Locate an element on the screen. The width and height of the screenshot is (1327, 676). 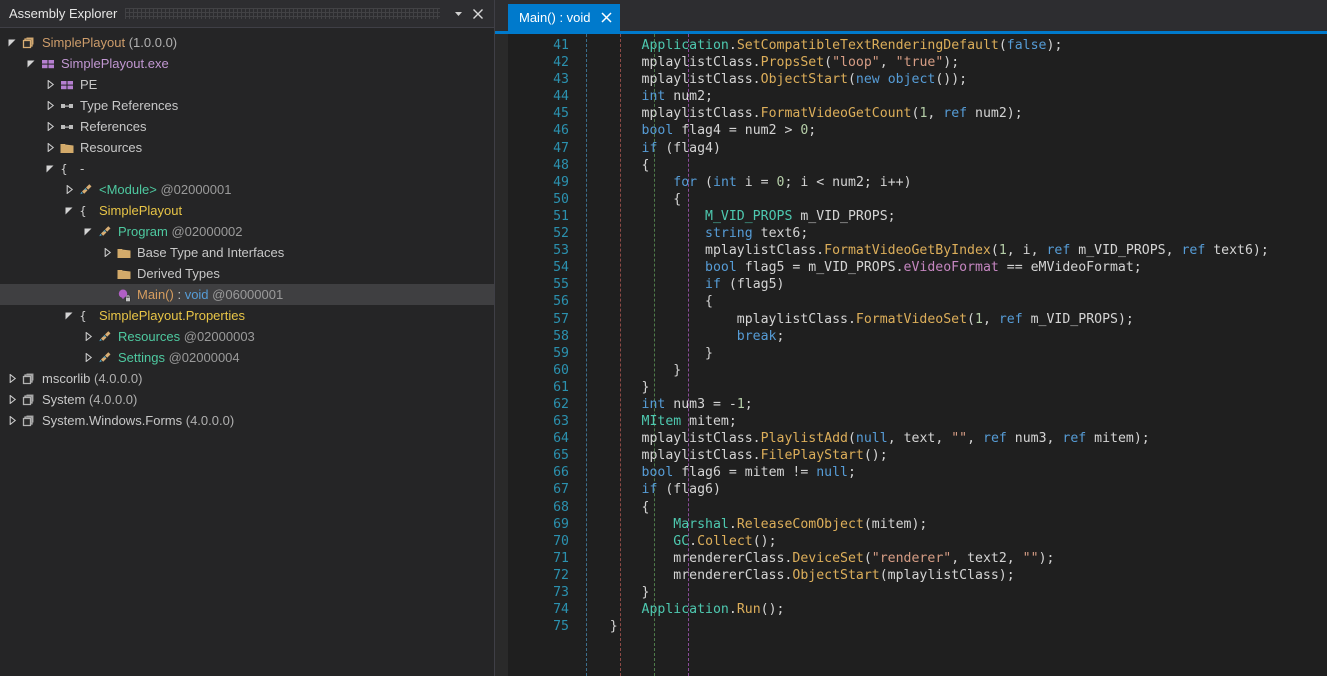
code-text: Application.Run(); is located at coordinates (681, 609).